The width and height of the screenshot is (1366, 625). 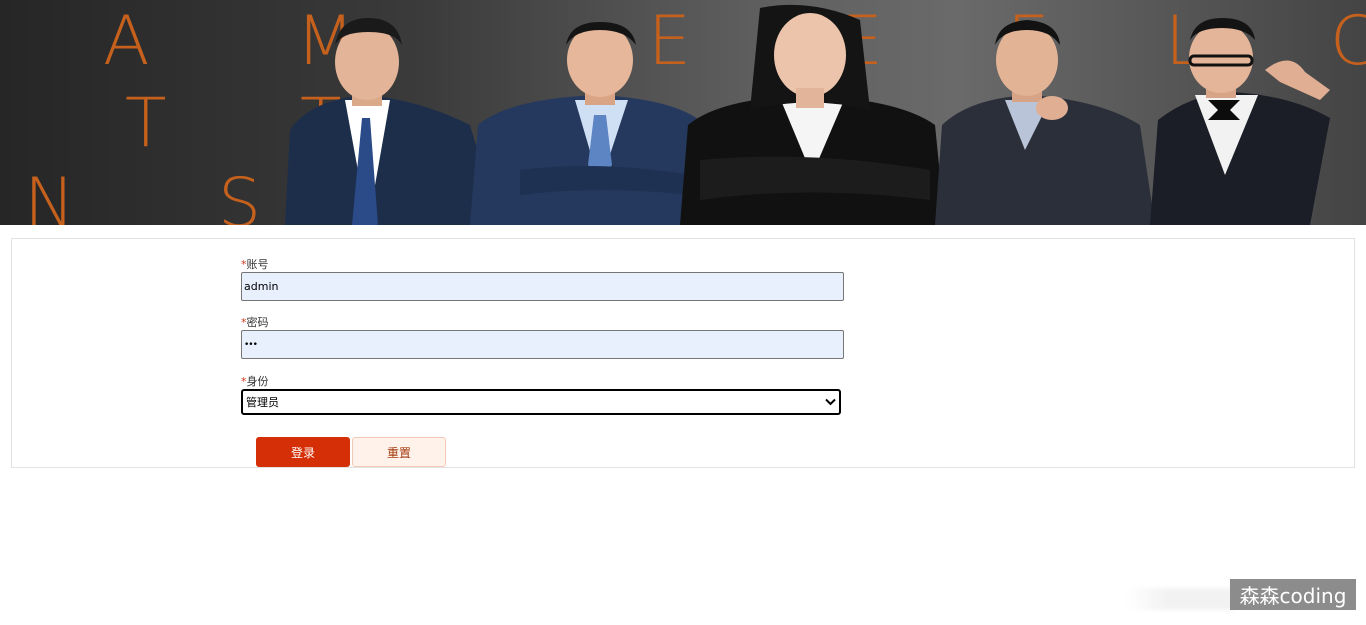 What do you see at coordinates (257, 264) in the screenshot?
I see `account-label-text: 账号` at bounding box center [257, 264].